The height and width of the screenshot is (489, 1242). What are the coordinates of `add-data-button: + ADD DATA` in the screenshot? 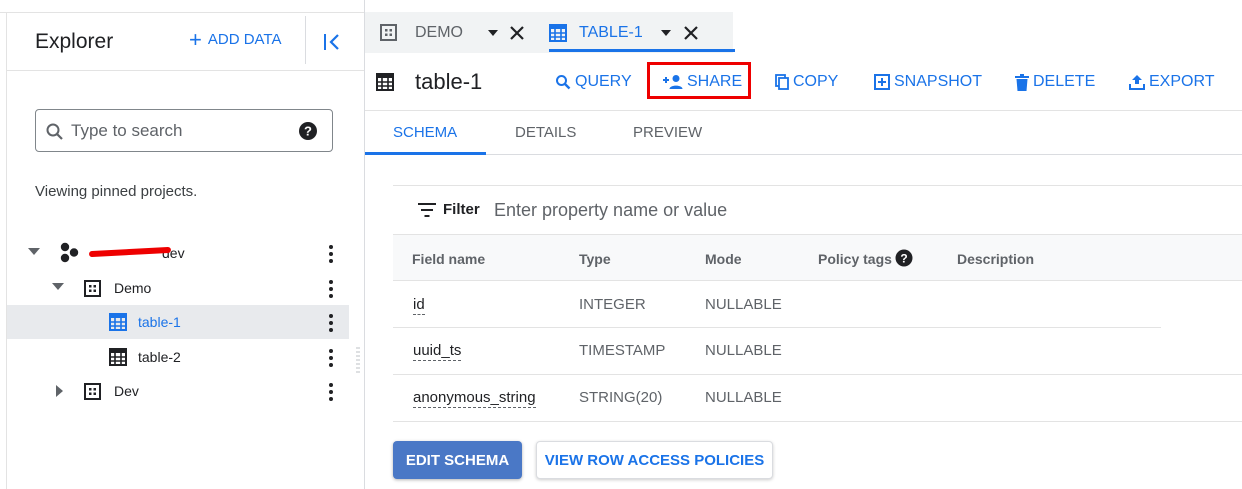 It's located at (235, 39).